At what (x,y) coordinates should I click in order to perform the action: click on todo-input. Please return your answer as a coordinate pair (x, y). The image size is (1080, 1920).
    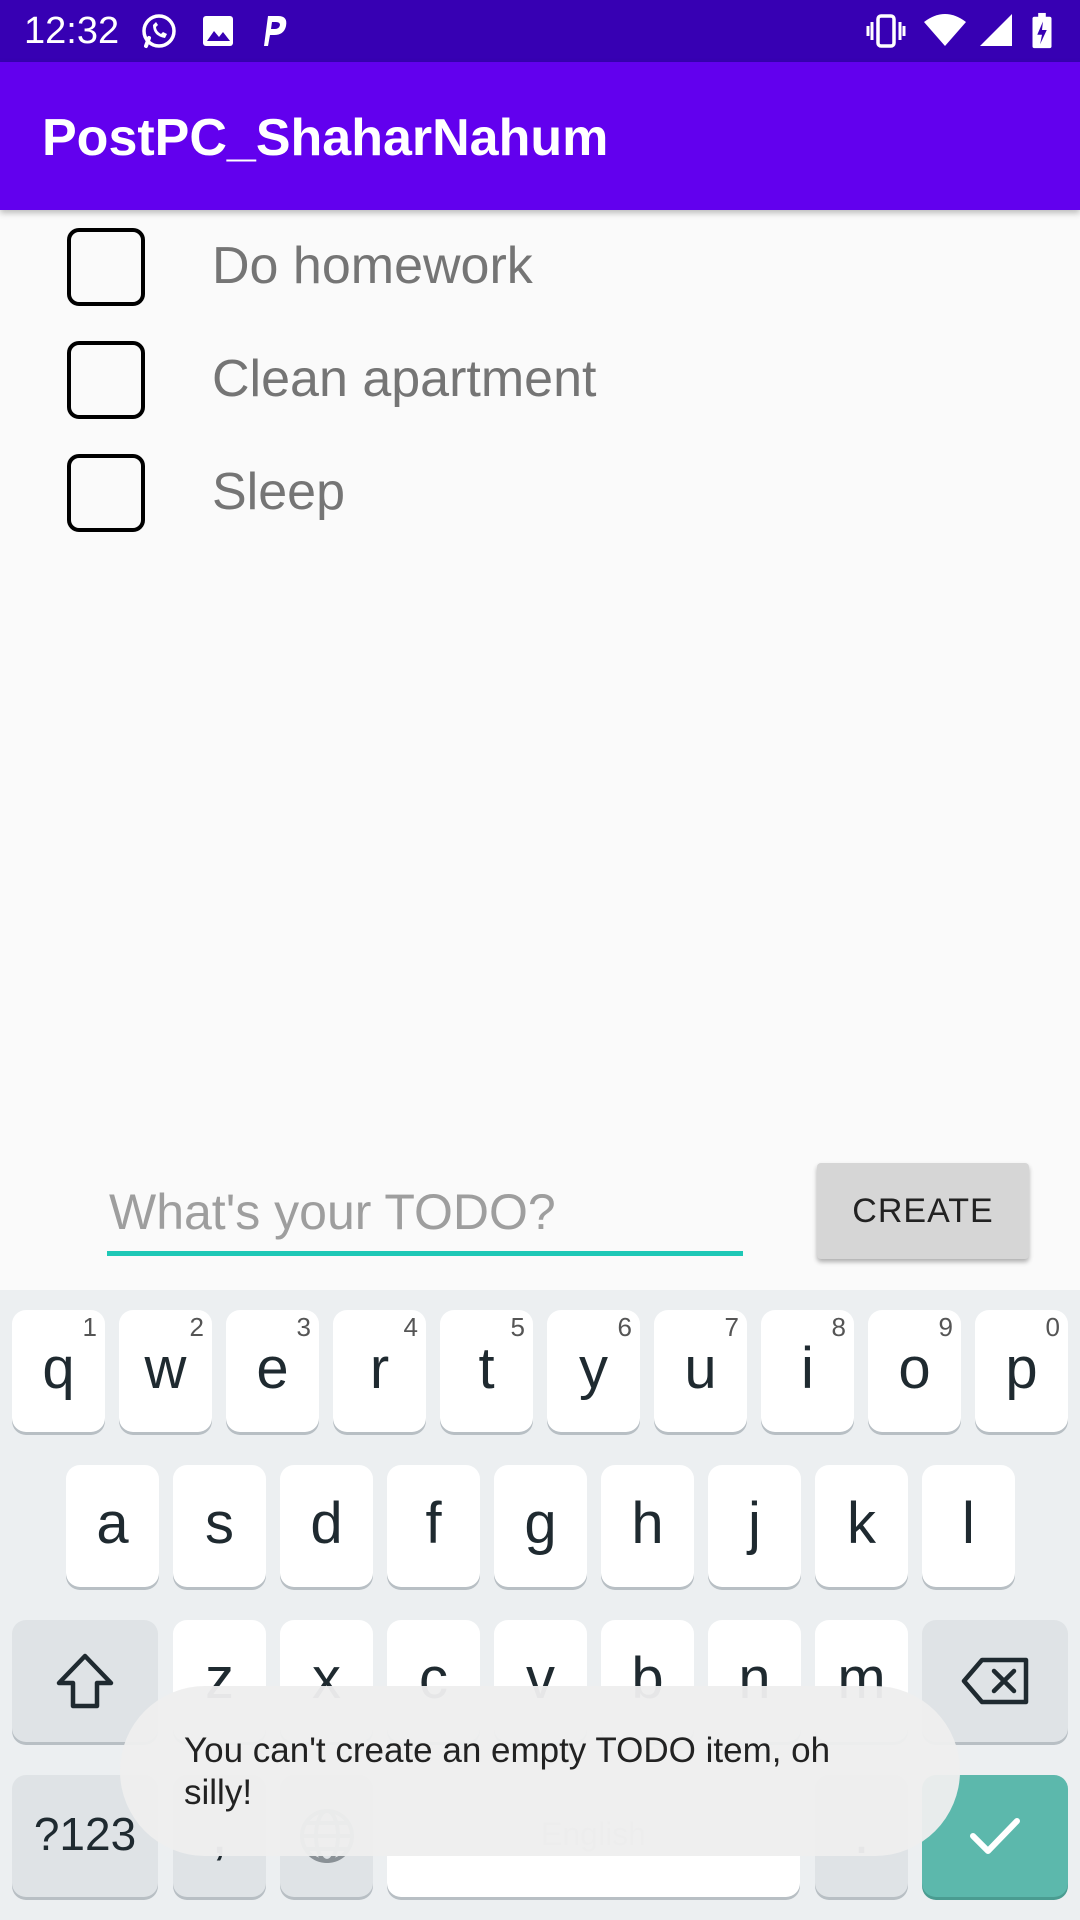
    Looking at the image, I should click on (425, 1214).